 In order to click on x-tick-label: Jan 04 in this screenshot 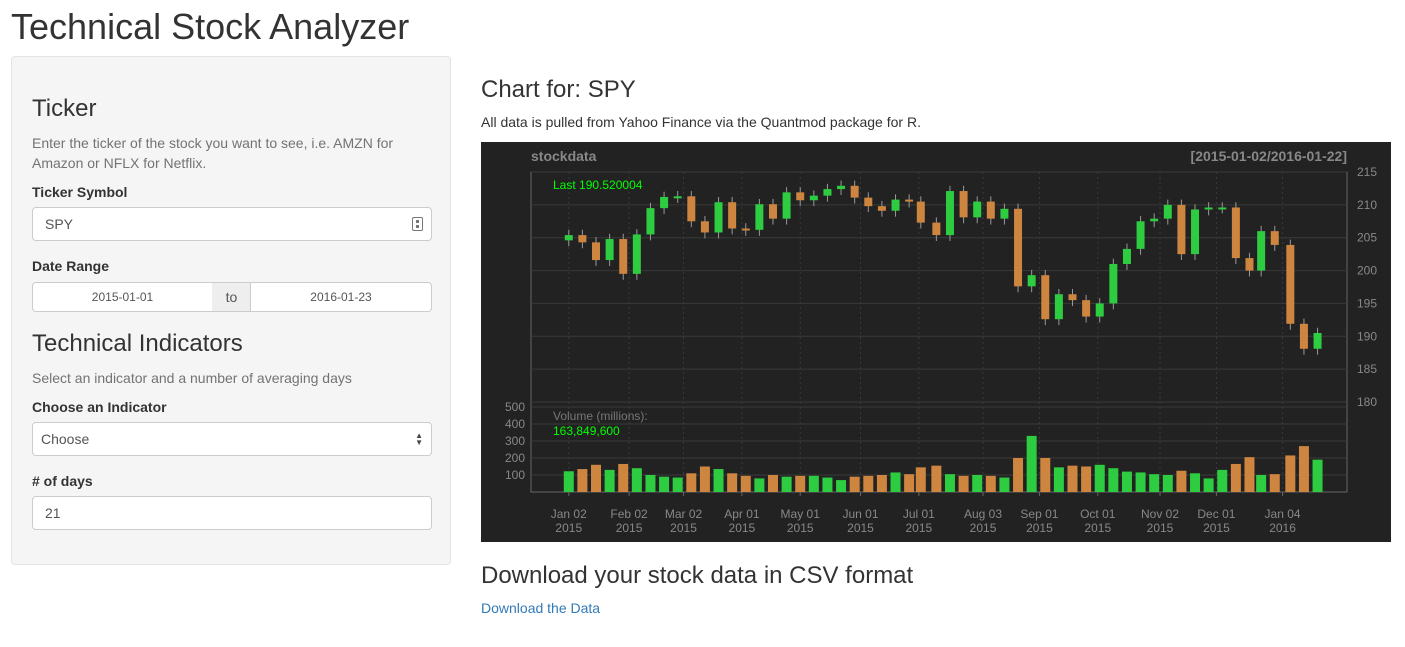, I will do `click(1283, 514)`.